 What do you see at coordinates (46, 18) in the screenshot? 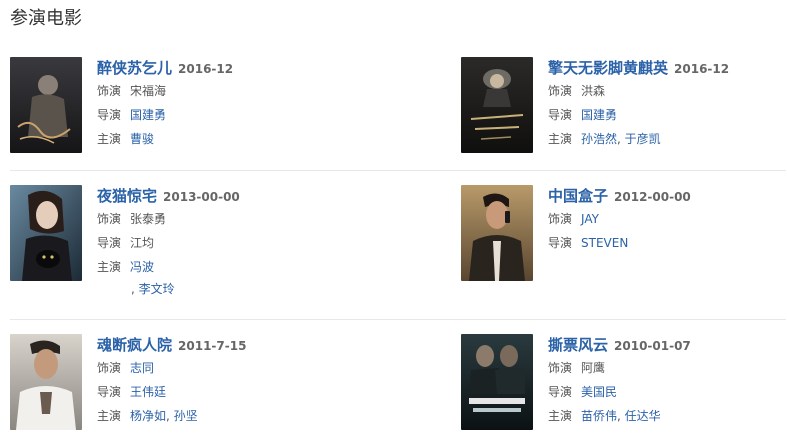
I see `section-title: 参演电影` at bounding box center [46, 18].